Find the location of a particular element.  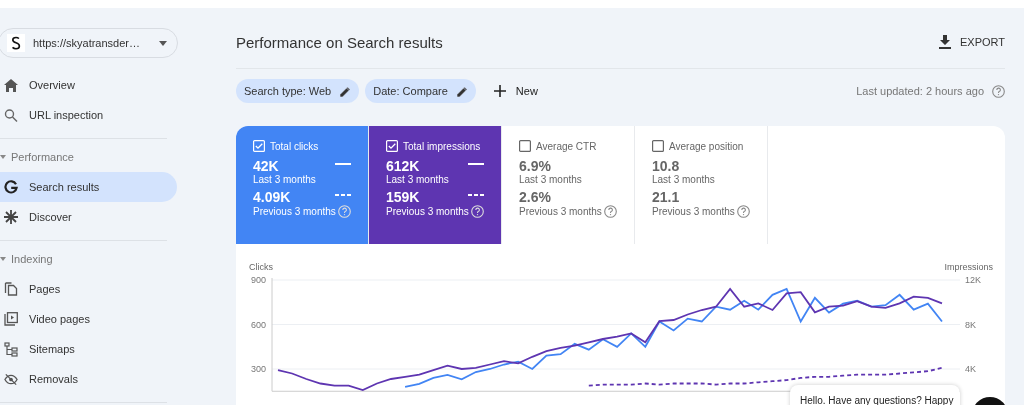

video-pages-icon is located at coordinates (11, 319).